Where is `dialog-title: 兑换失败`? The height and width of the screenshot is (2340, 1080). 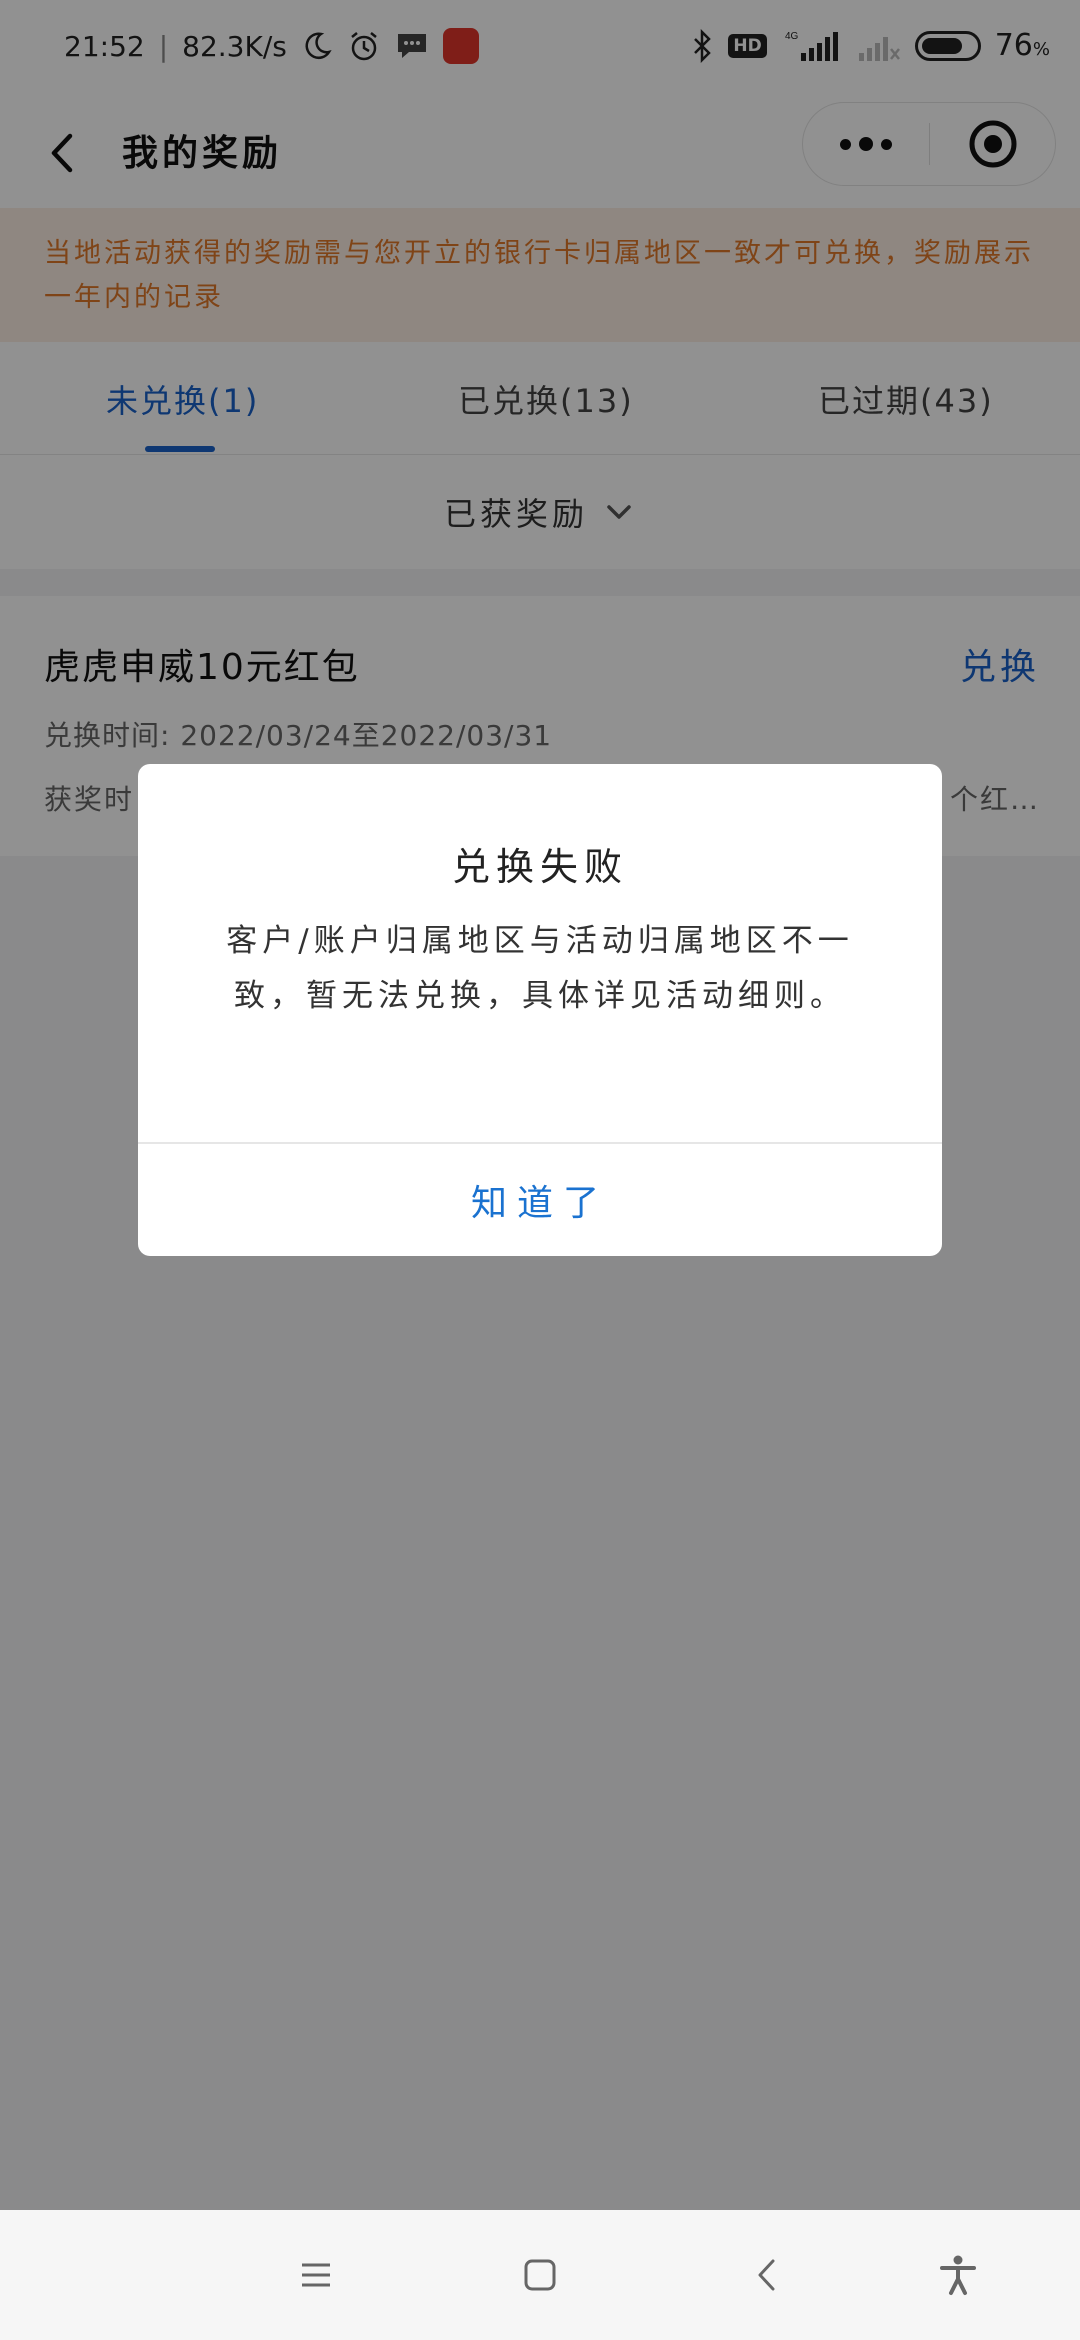
dialog-title: 兑换失败 is located at coordinates (539, 867).